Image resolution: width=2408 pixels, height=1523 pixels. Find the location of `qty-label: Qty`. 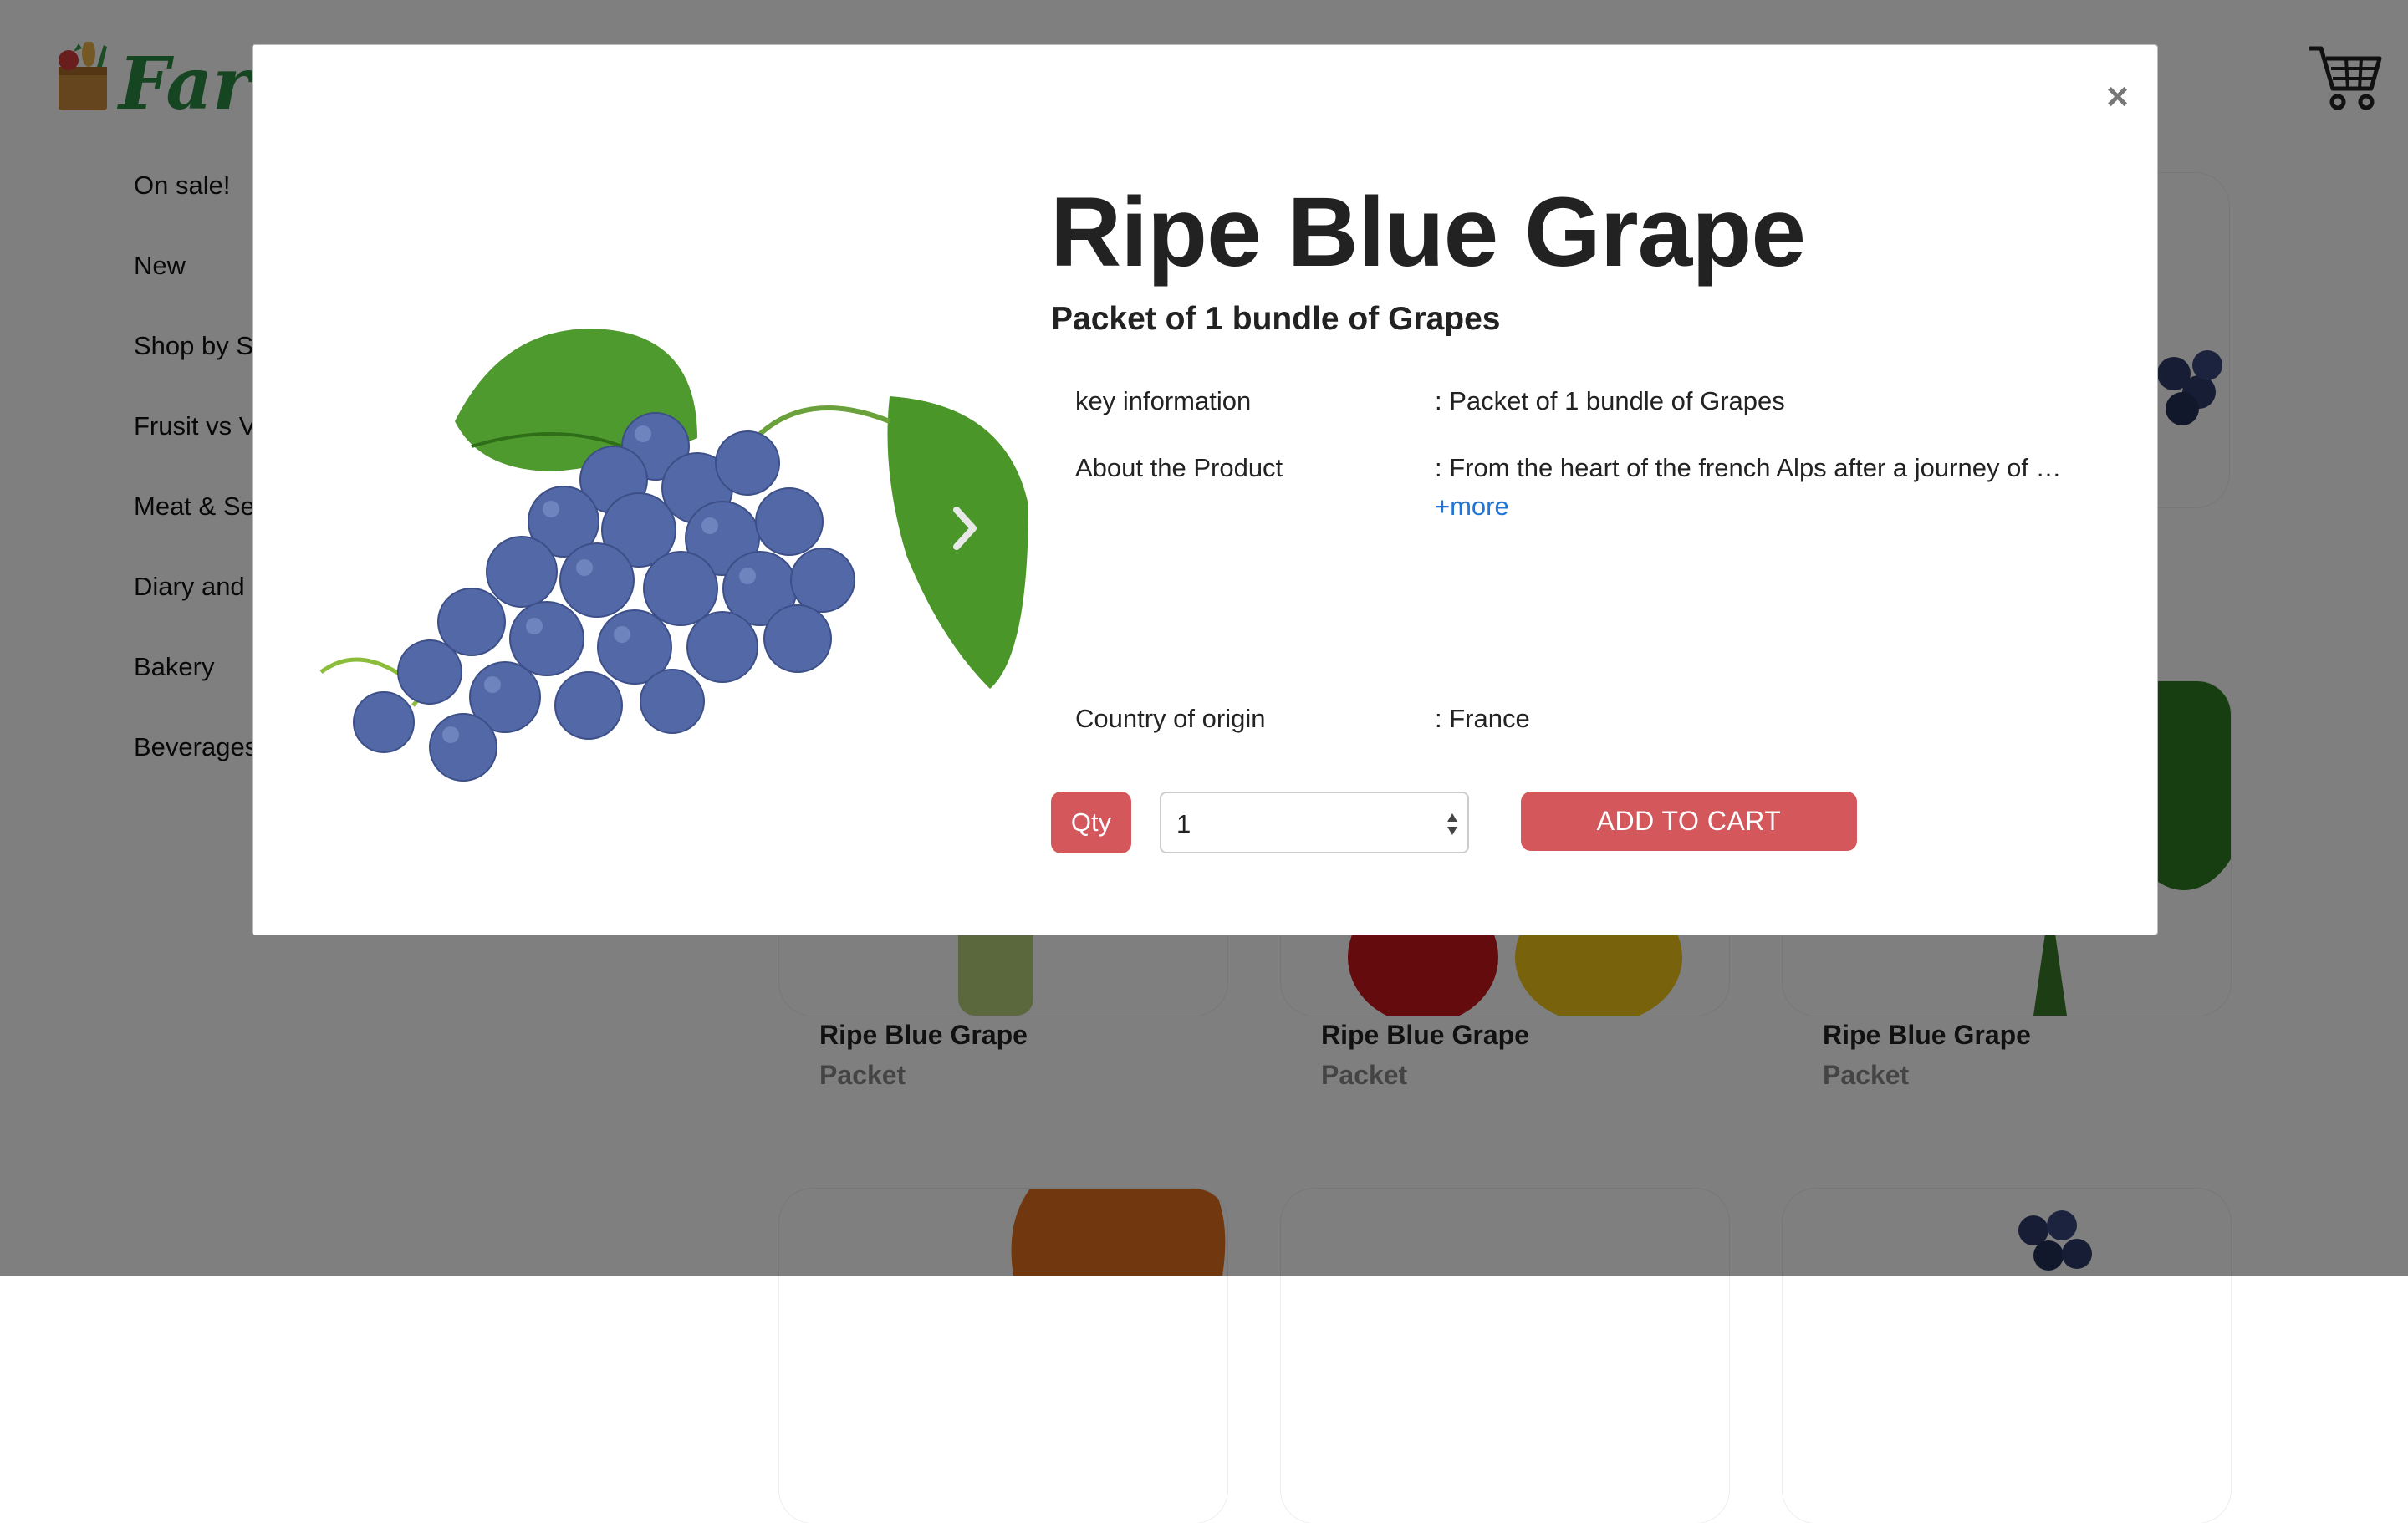

qty-label: Qty is located at coordinates (1091, 822).